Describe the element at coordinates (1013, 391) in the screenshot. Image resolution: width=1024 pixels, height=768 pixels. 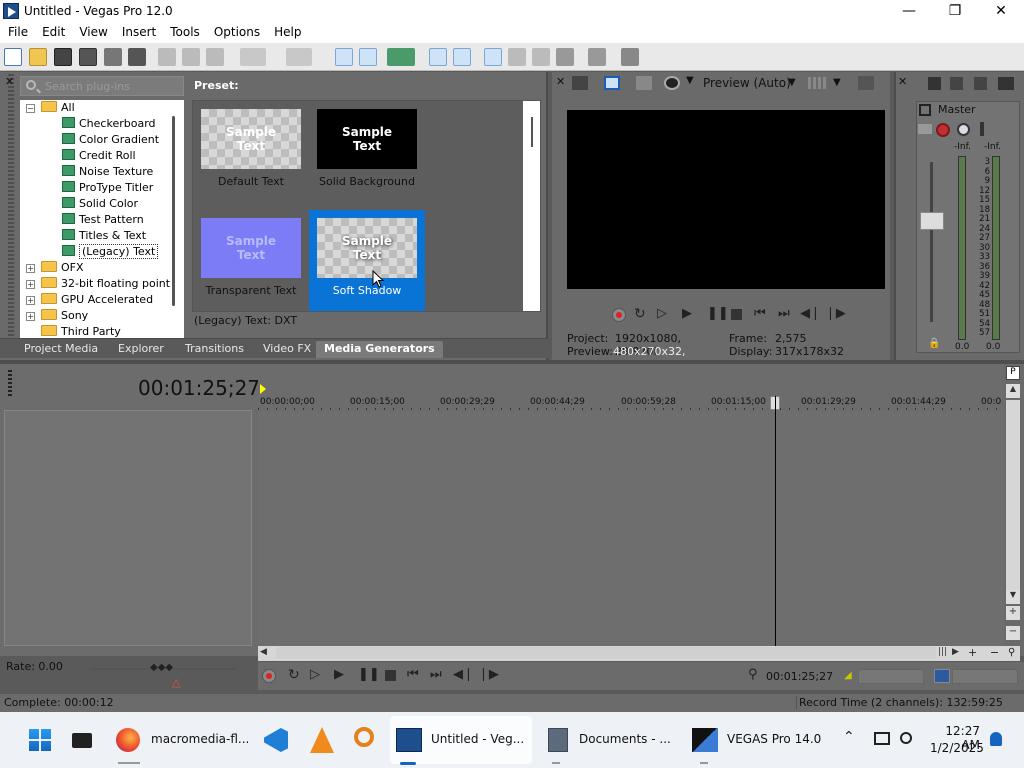
I see `scroll-up-icon: ▲` at that location.